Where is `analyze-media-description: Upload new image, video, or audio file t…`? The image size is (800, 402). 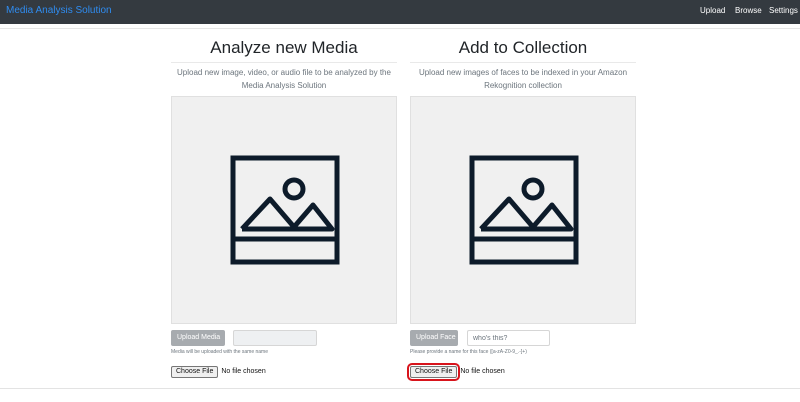 analyze-media-description: Upload new image, video, or audio file t… is located at coordinates (284, 79).